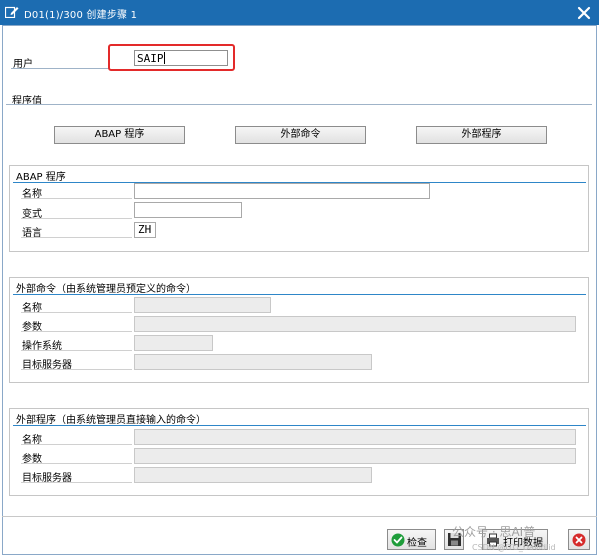 Image resolution: width=599 pixels, height=558 pixels. Describe the element at coordinates (12, 12) in the screenshot. I see `create-step-icon` at that location.